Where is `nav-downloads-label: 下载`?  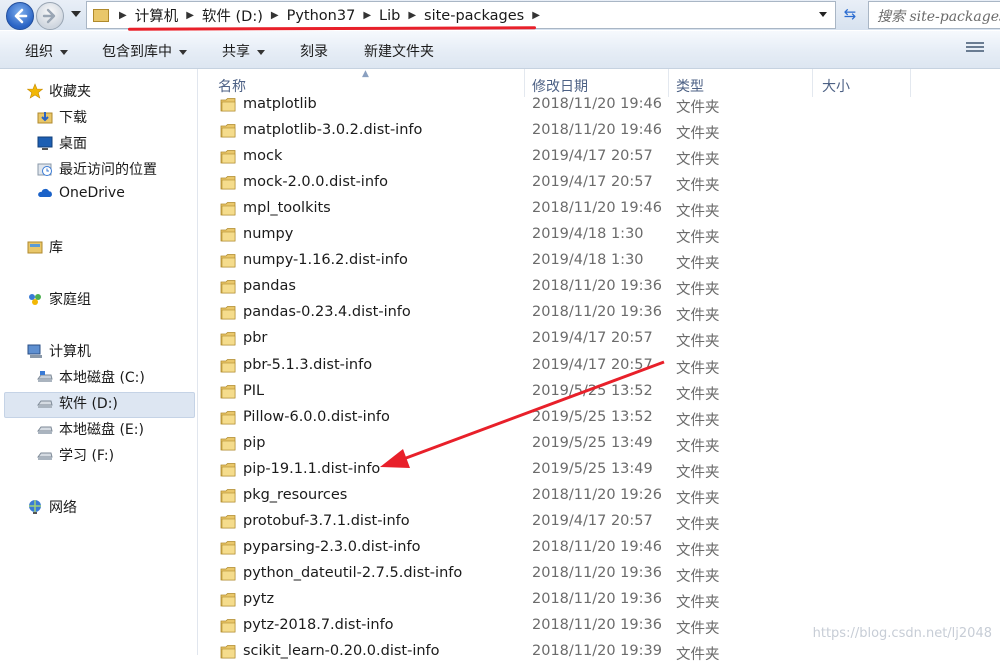
nav-downloads-label: 下载 is located at coordinates (73, 118).